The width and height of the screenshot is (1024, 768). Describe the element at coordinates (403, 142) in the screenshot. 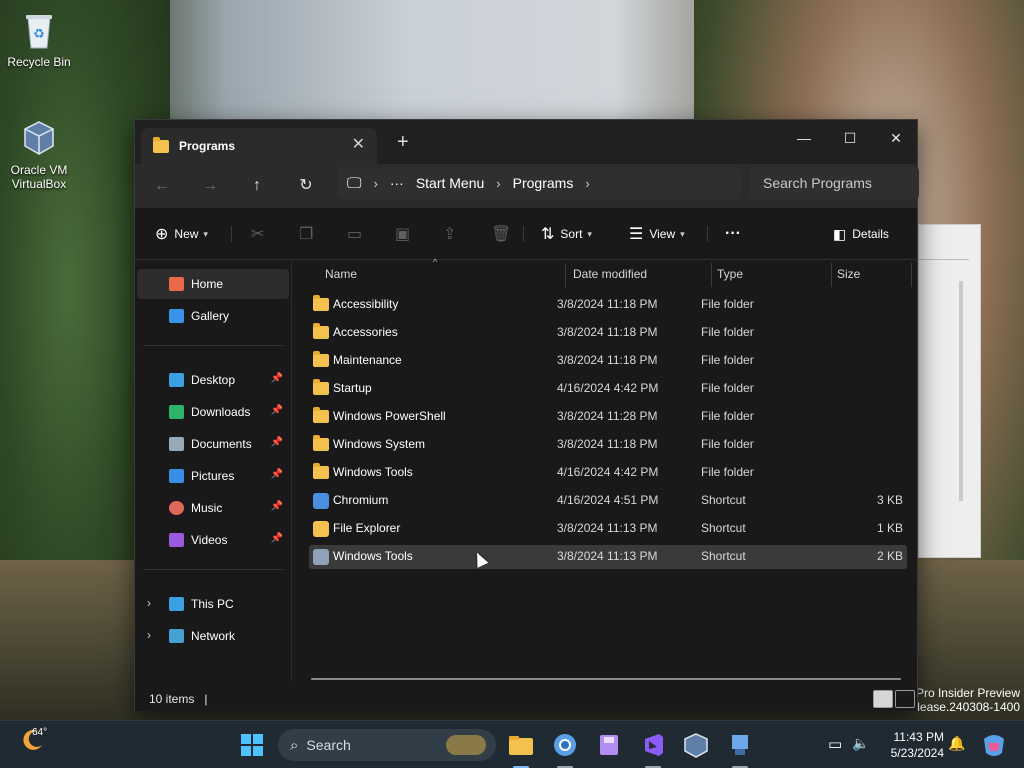

I see `new-tab-button: +` at that location.